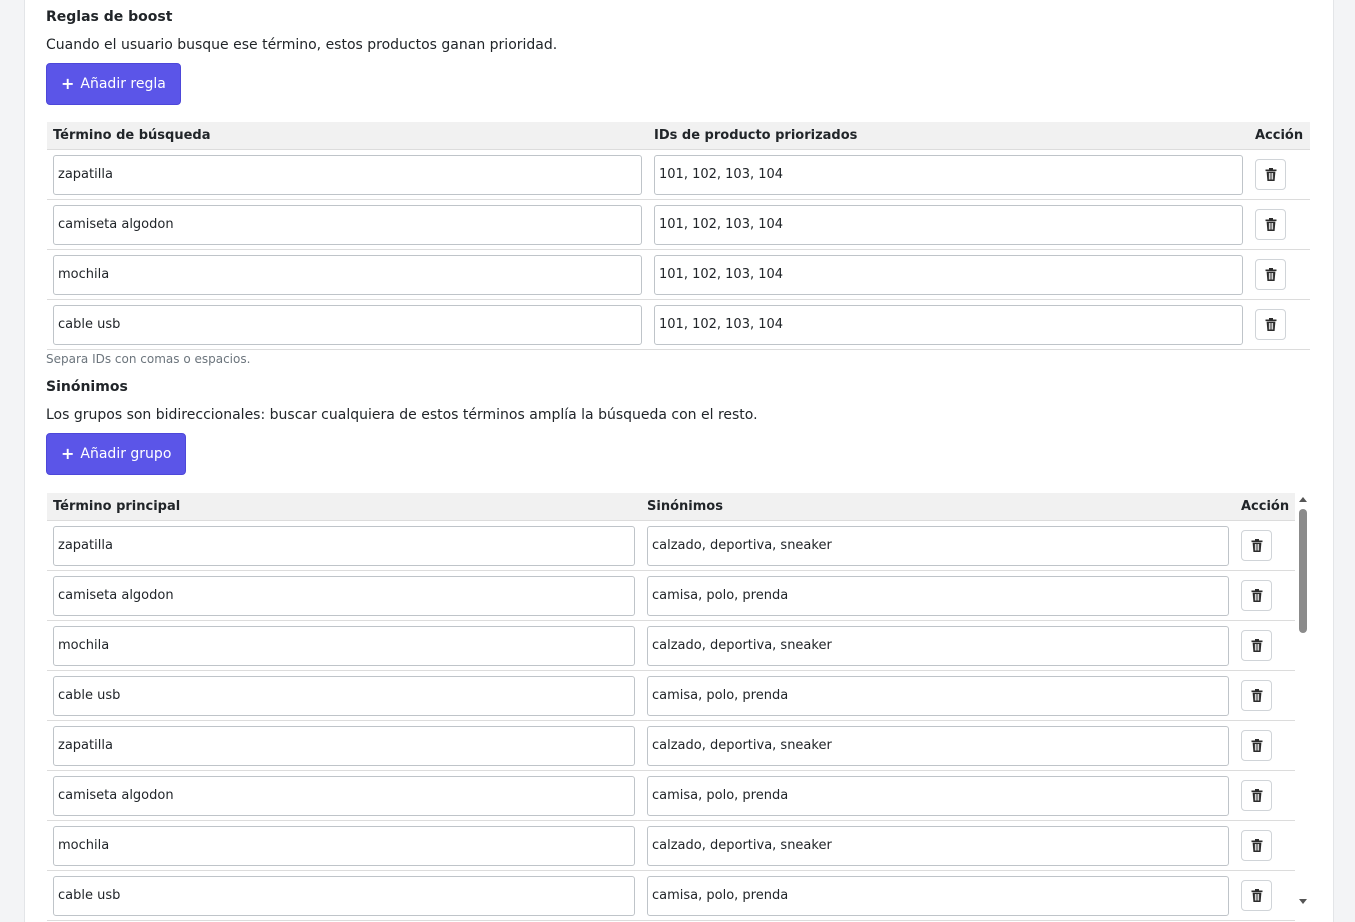 The height and width of the screenshot is (922, 1355). I want to click on synonyms-section-title: Sinónimos, so click(87, 387).